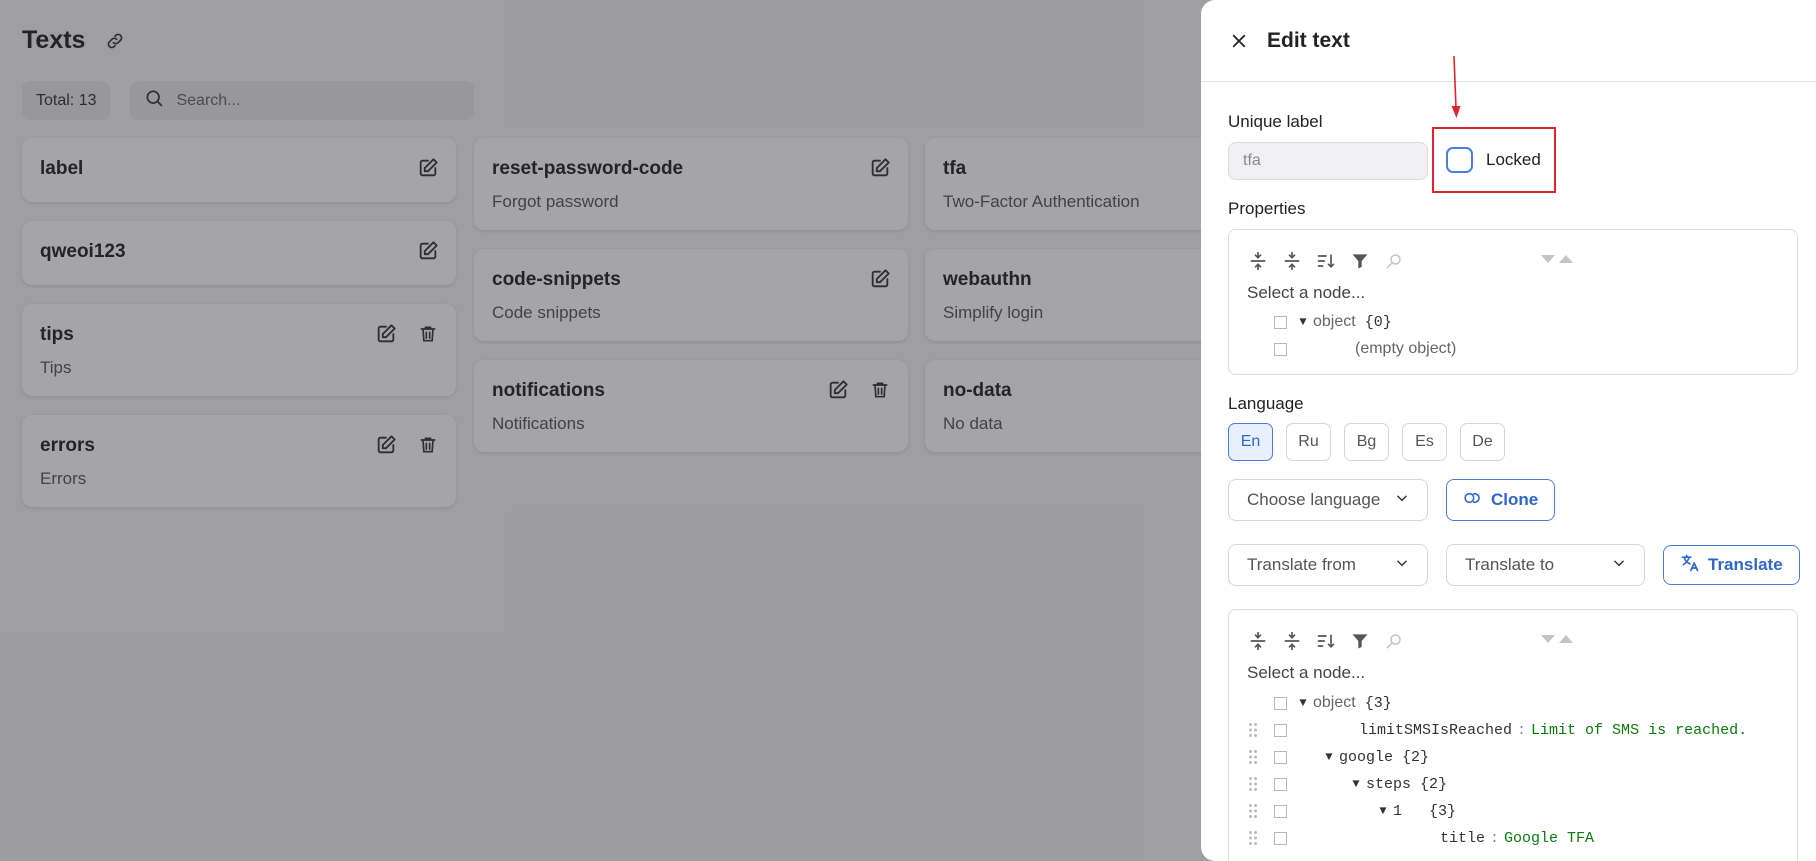 This screenshot has width=1816, height=861. I want to click on locked-checkbox, so click(1459, 160).